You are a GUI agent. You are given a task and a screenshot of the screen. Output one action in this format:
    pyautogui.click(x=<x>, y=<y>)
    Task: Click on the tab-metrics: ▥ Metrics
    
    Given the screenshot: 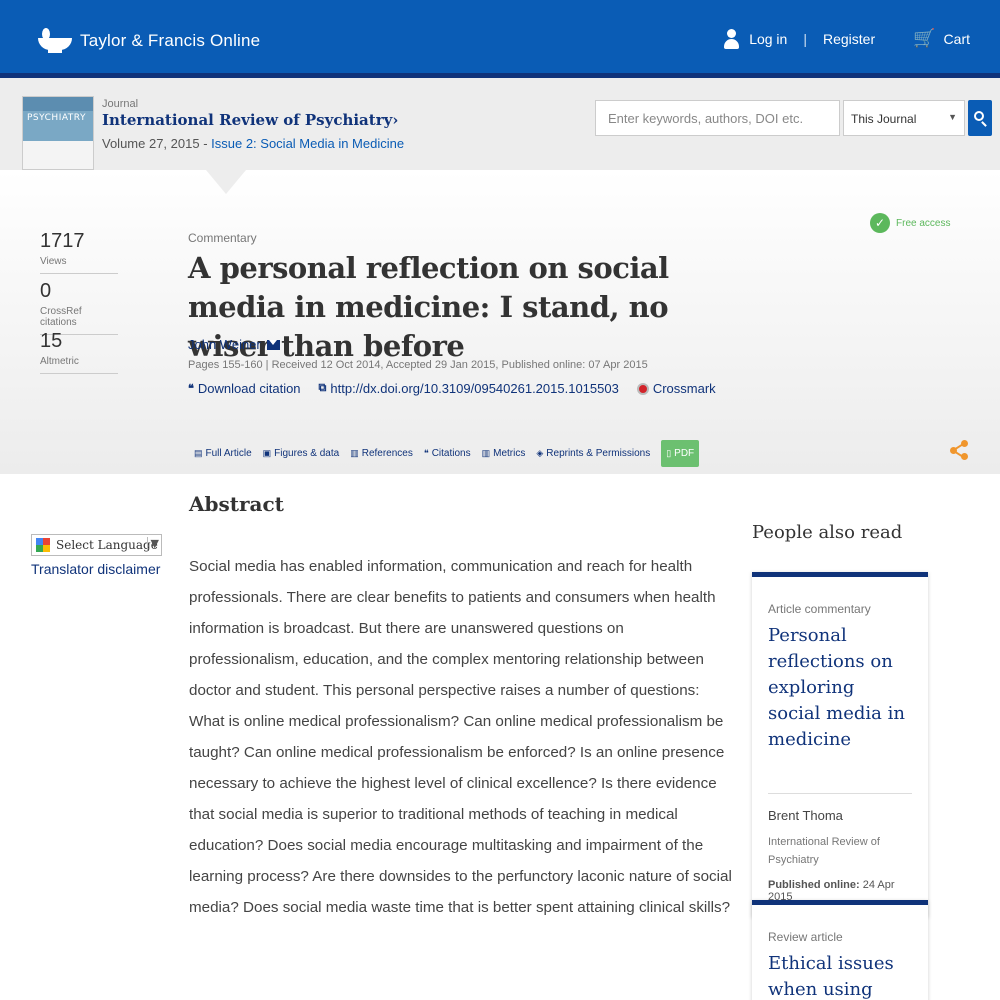 What is the action you would take?
    pyautogui.click(x=504, y=453)
    